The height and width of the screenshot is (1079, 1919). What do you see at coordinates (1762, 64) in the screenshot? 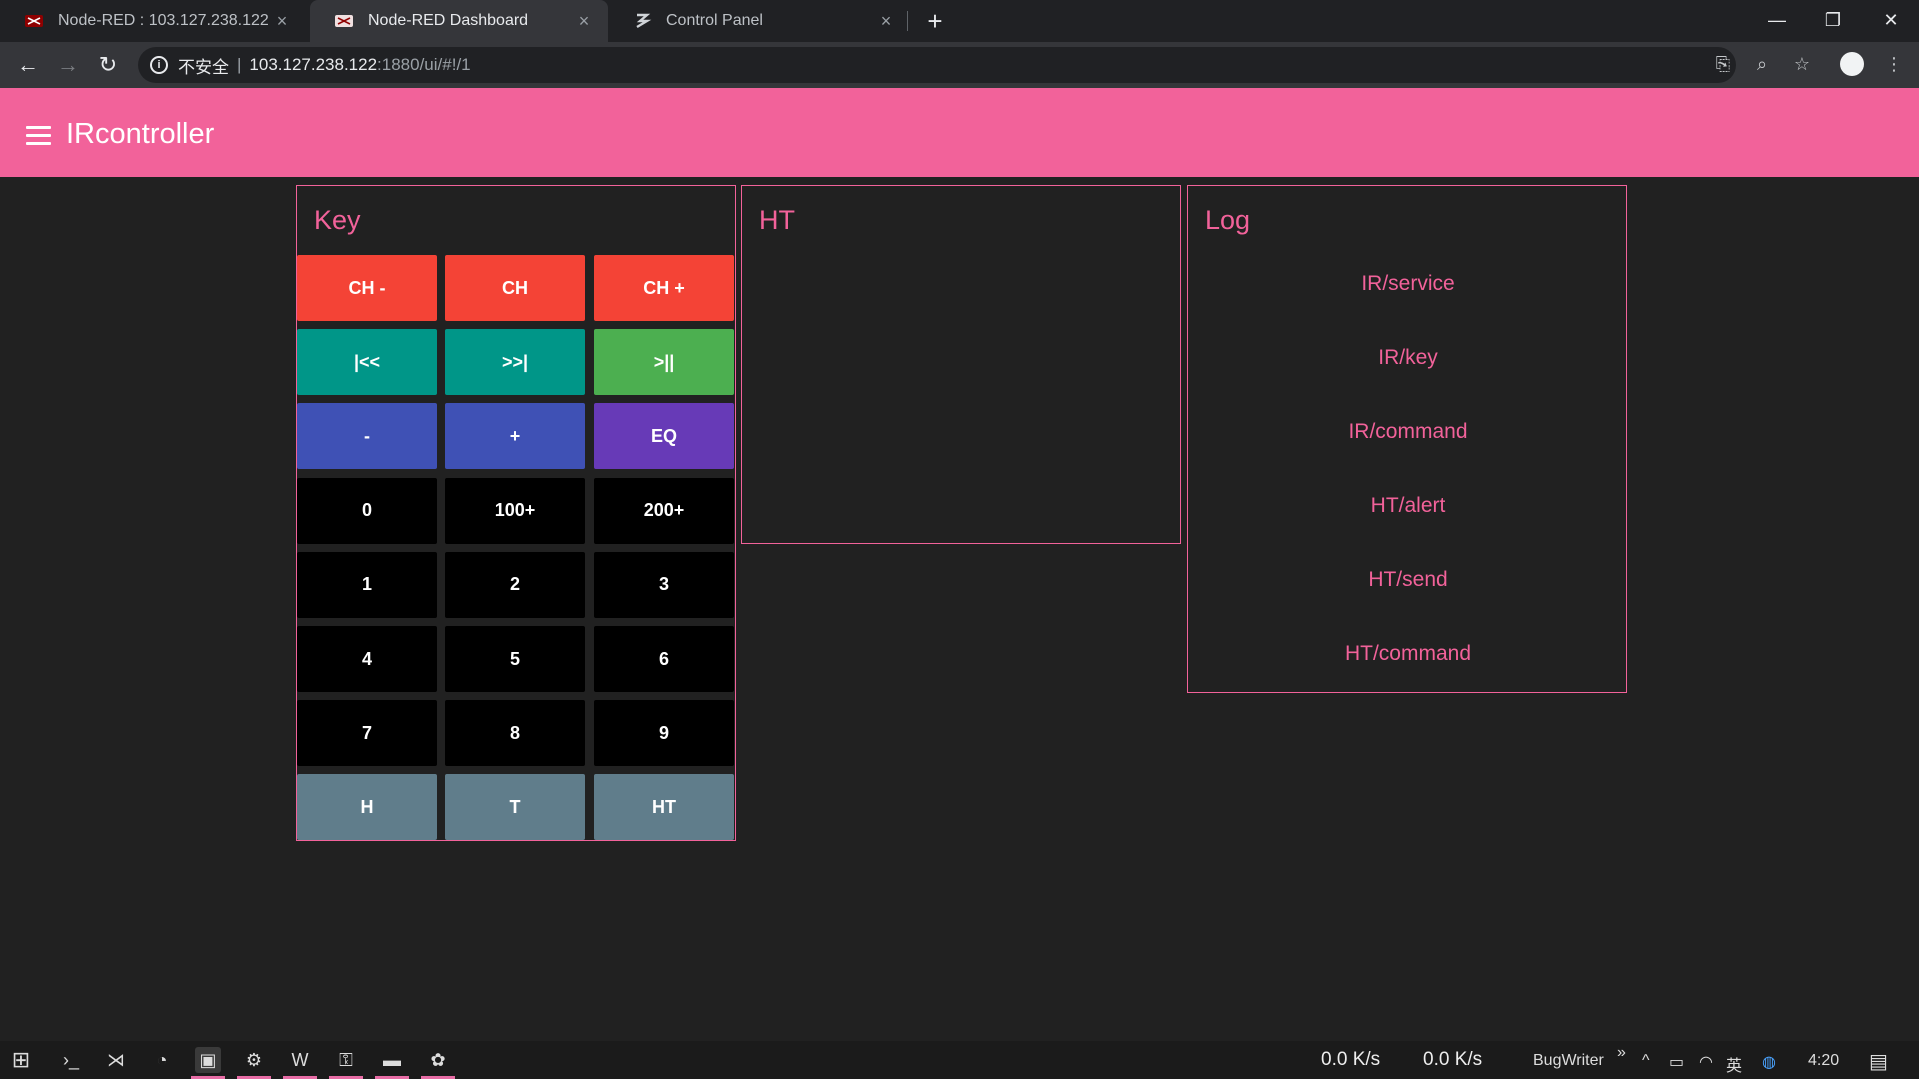
I see `zoom-icon: ⌕` at bounding box center [1762, 64].